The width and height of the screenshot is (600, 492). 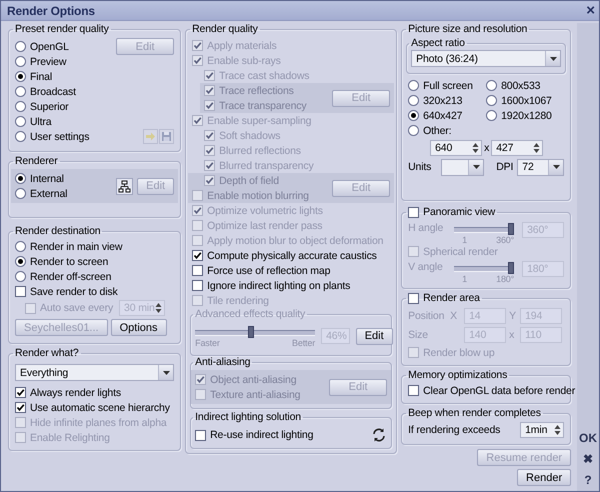 I want to click on checkbox-label: Ignore indirect lighting on plants, so click(x=278, y=286).